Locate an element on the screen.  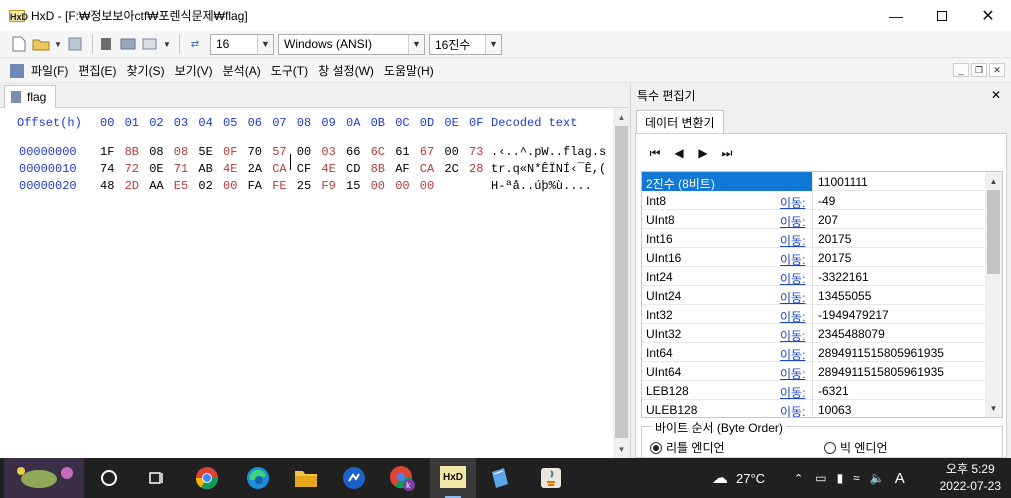
conversion-value: -49 is located at coordinates (826, 201).